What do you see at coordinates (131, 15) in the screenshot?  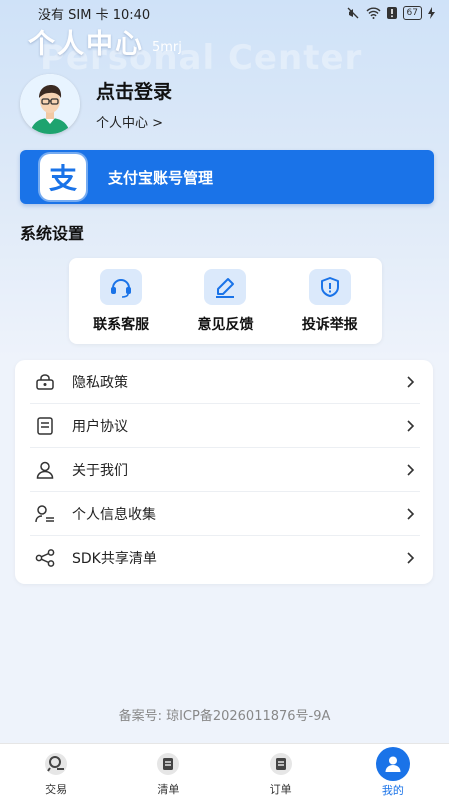 I see `clock-text: 10:40` at bounding box center [131, 15].